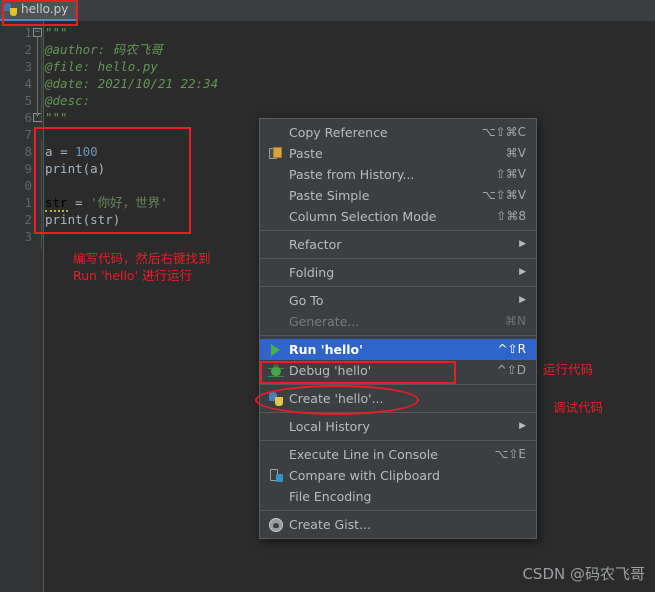 Image resolution: width=655 pixels, height=592 pixels. I want to click on menu-item-execute-line-in-console: Execute Line in Console ⌥⇧E, so click(398, 454).